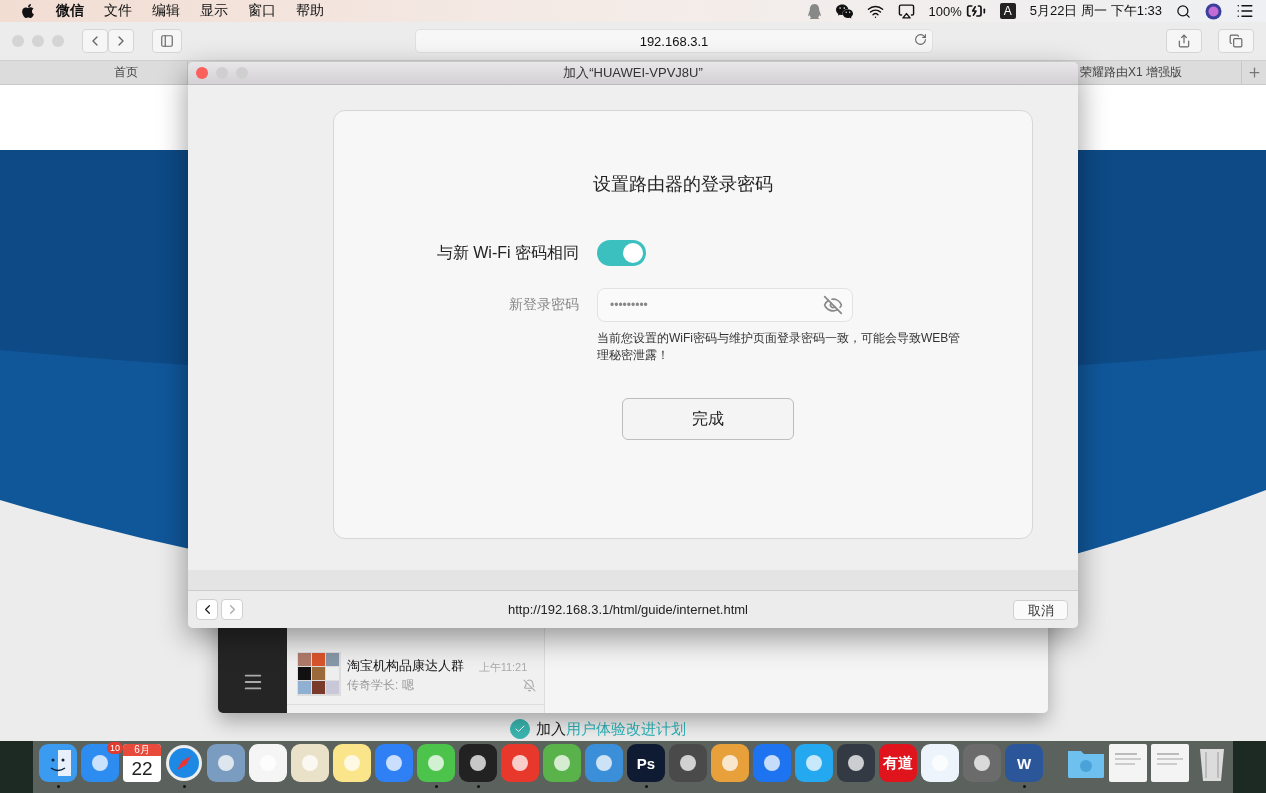  Describe the element at coordinates (844, 11) in the screenshot. I see `chat-bubbles-icon` at that location.